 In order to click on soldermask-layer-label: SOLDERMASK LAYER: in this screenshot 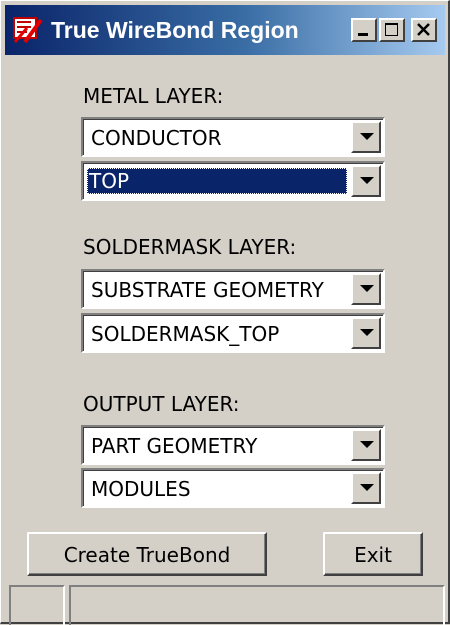, I will do `click(190, 247)`.